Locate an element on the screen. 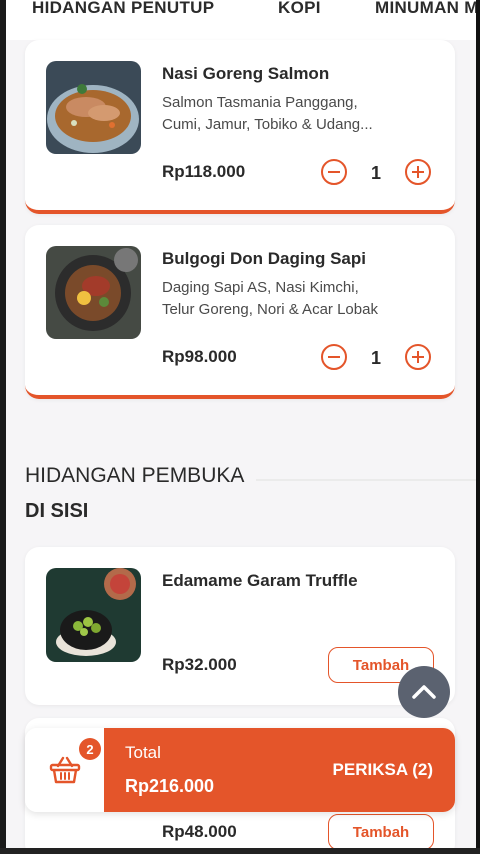 The width and height of the screenshot is (480, 854). basket-icon is located at coordinates (64, 770).